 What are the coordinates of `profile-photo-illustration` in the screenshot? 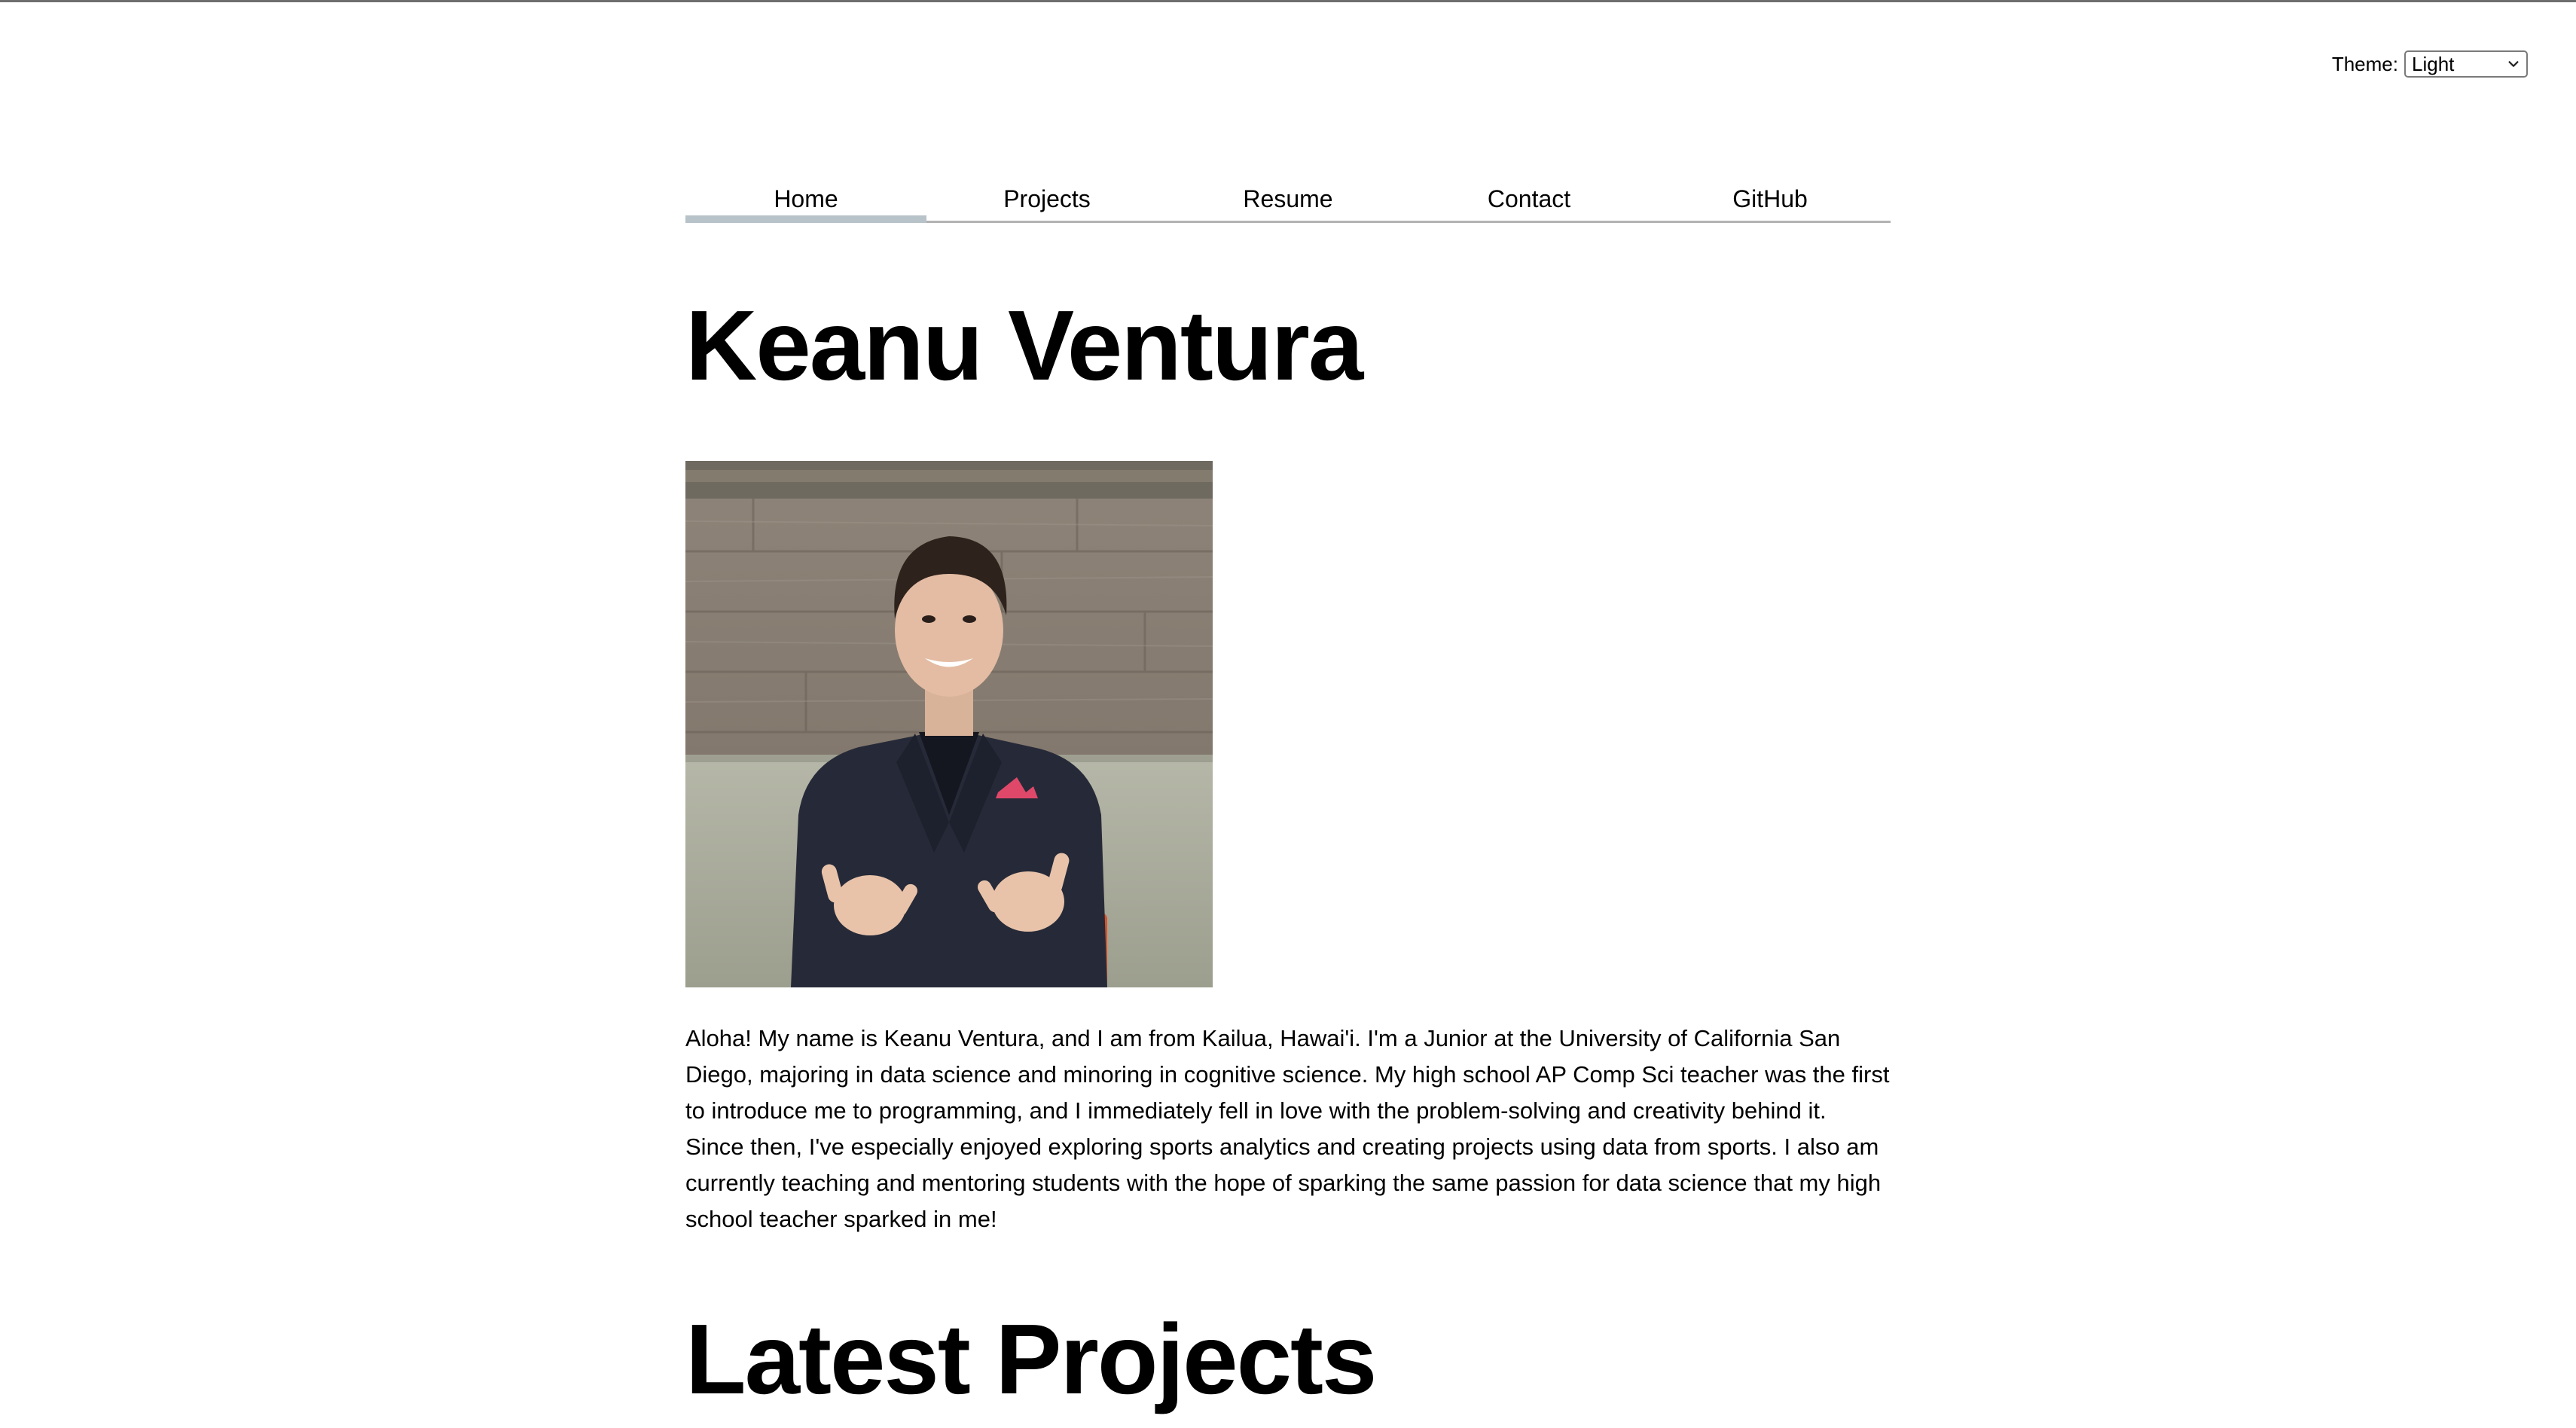 It's located at (949, 724).